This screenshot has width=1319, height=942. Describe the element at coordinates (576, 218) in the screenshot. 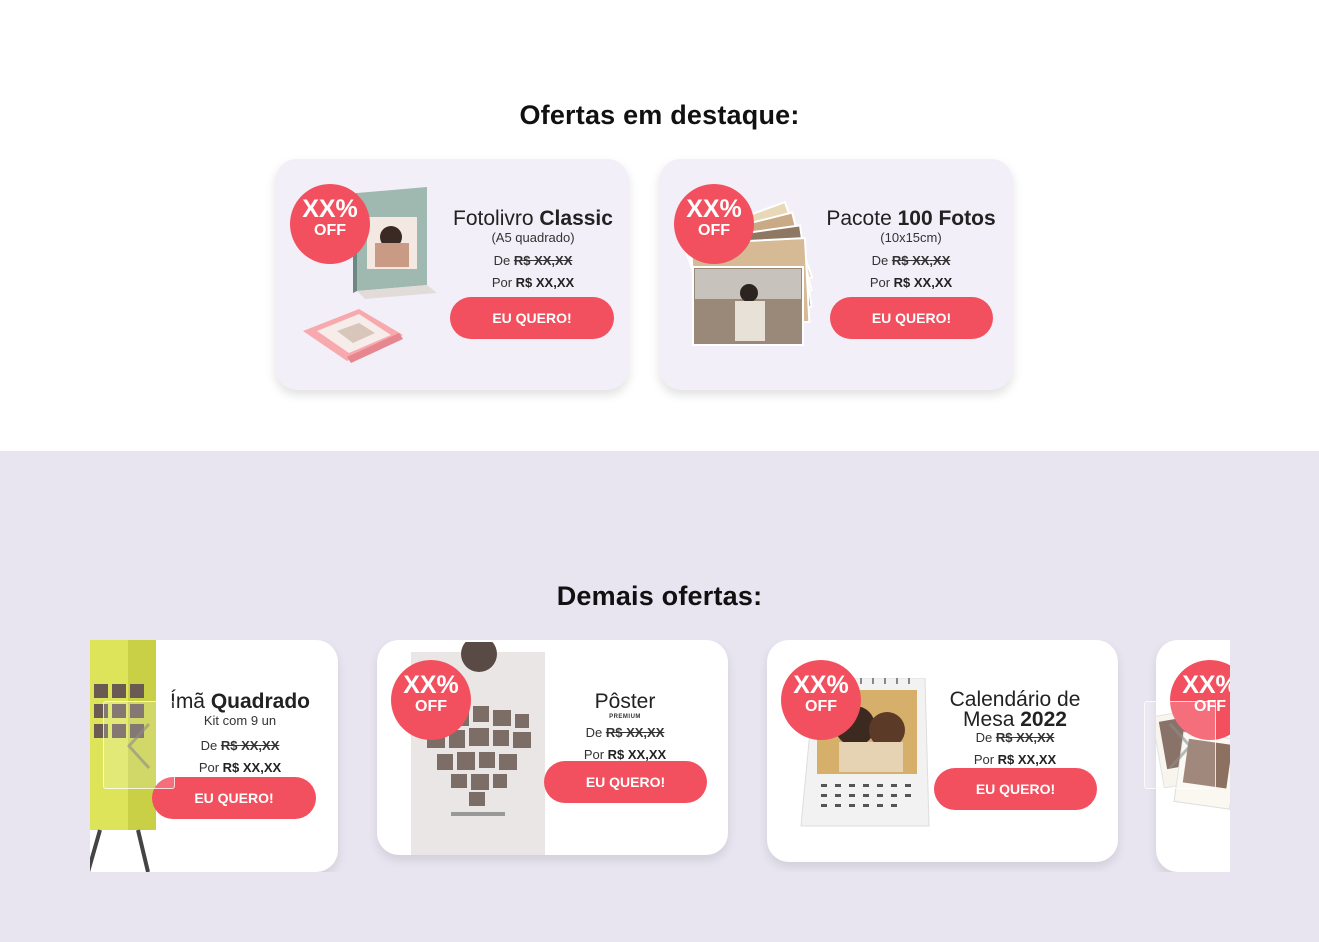

I see `product-name-bold: Classic` at that location.